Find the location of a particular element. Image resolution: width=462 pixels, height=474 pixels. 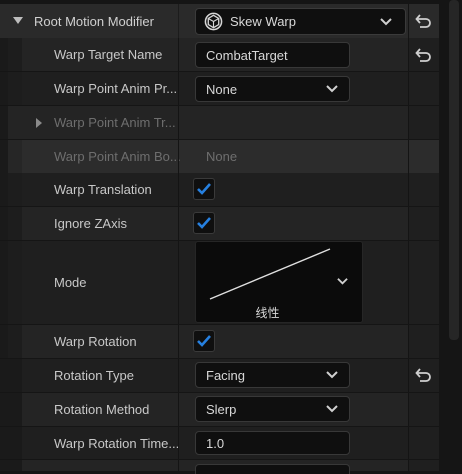

row-partial-next is located at coordinates (219, 467).